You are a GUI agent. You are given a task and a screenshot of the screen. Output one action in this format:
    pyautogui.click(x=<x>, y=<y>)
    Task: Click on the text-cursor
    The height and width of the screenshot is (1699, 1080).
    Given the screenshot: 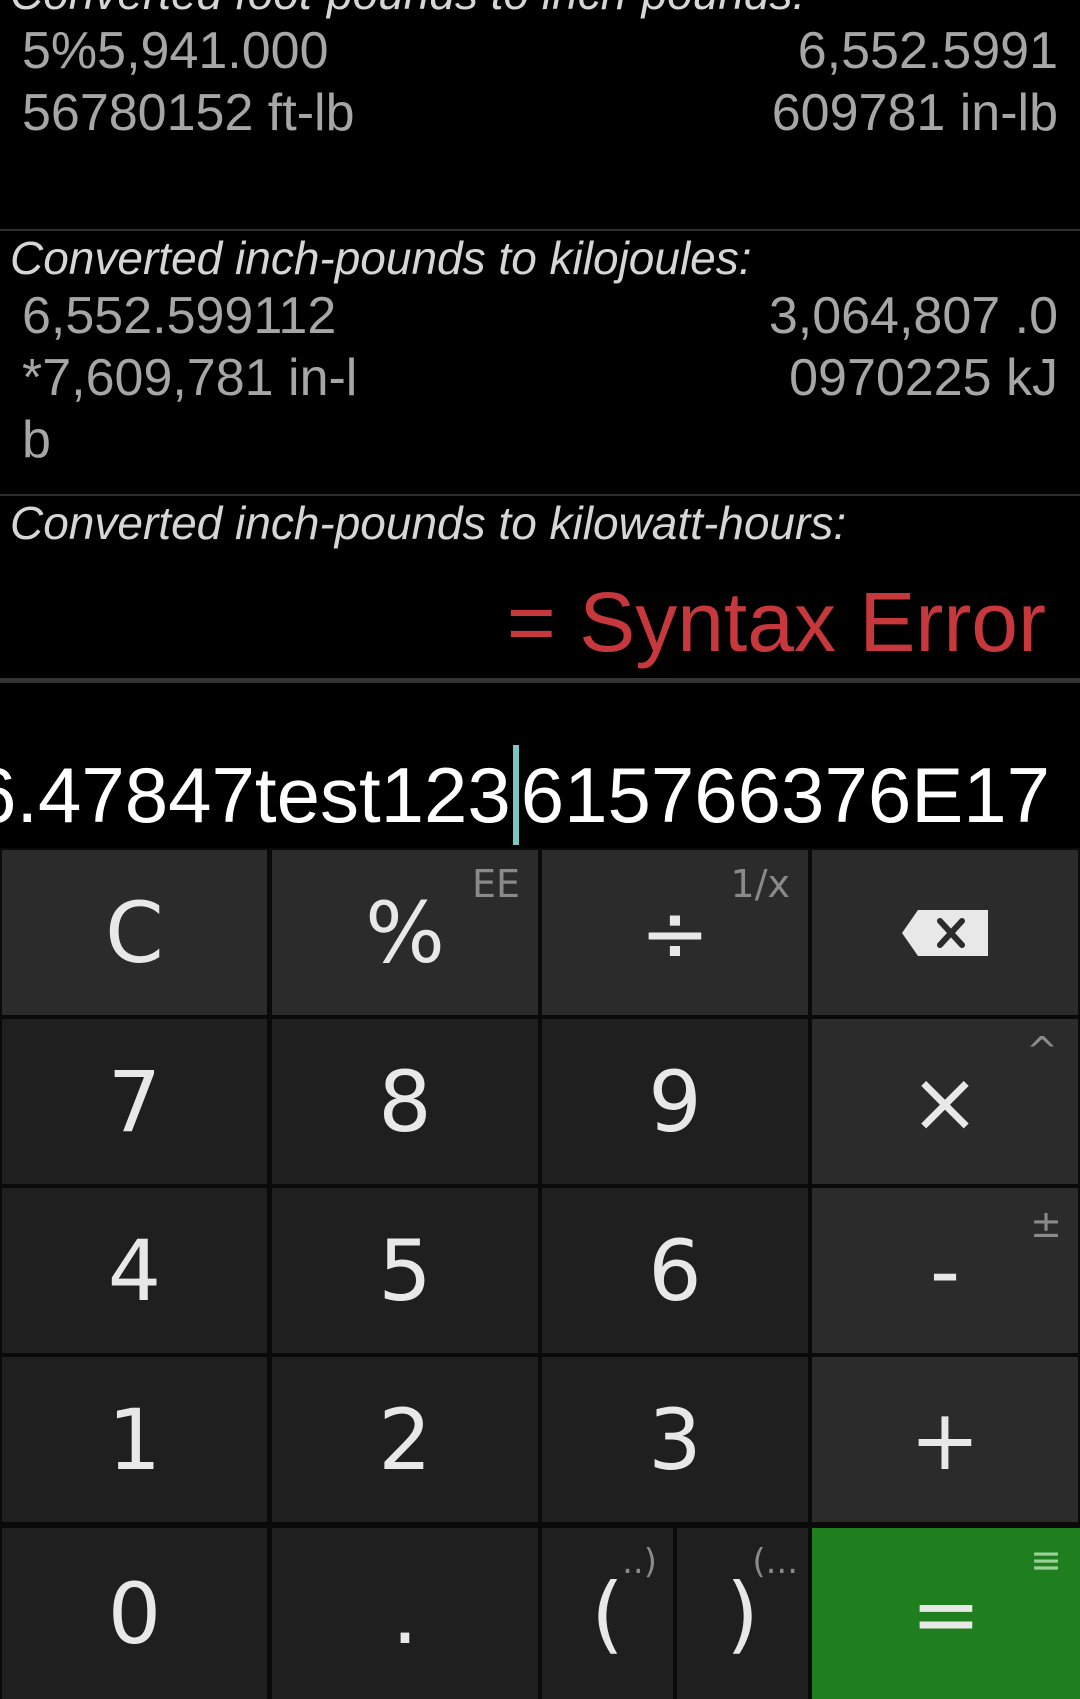 What is the action you would take?
    pyautogui.click(x=515, y=795)
    